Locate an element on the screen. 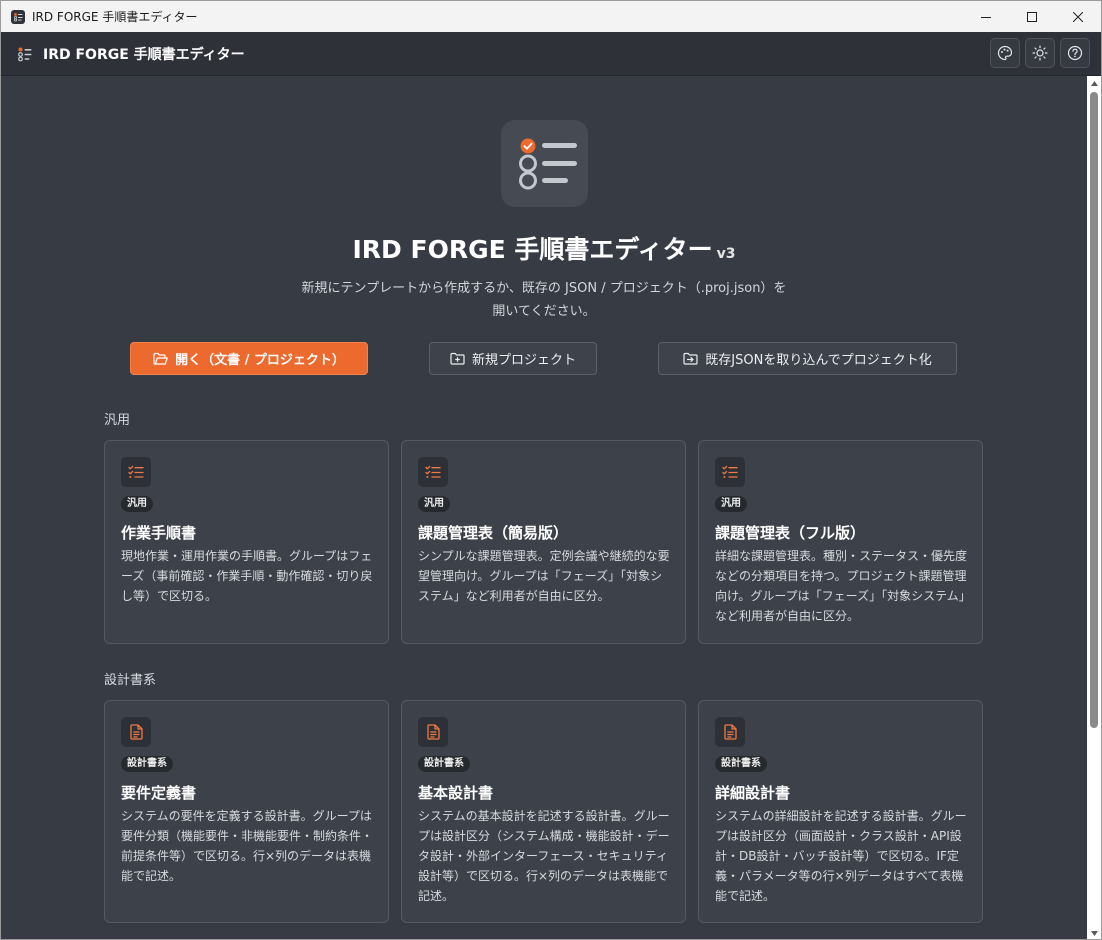 The image size is (1102, 940). app-logo-icon is located at coordinates (25, 54).